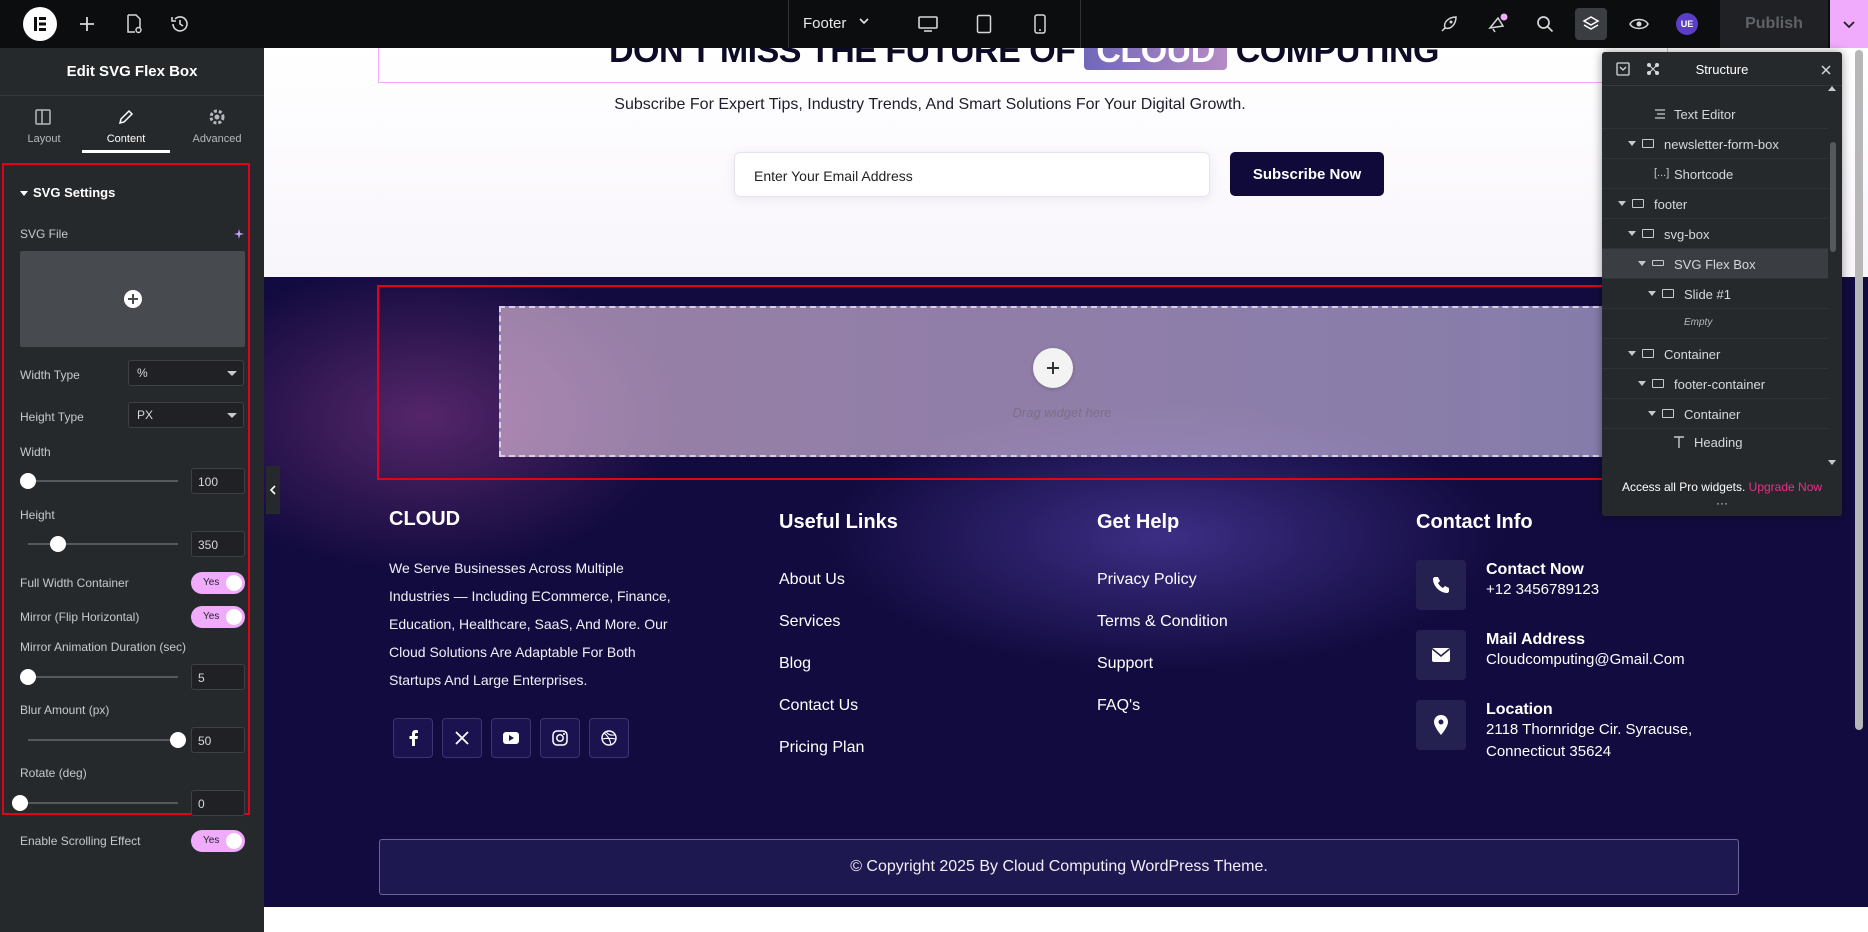 The height and width of the screenshot is (932, 1868). I want to click on tree-node-footer-container: footer-container, so click(1715, 384).